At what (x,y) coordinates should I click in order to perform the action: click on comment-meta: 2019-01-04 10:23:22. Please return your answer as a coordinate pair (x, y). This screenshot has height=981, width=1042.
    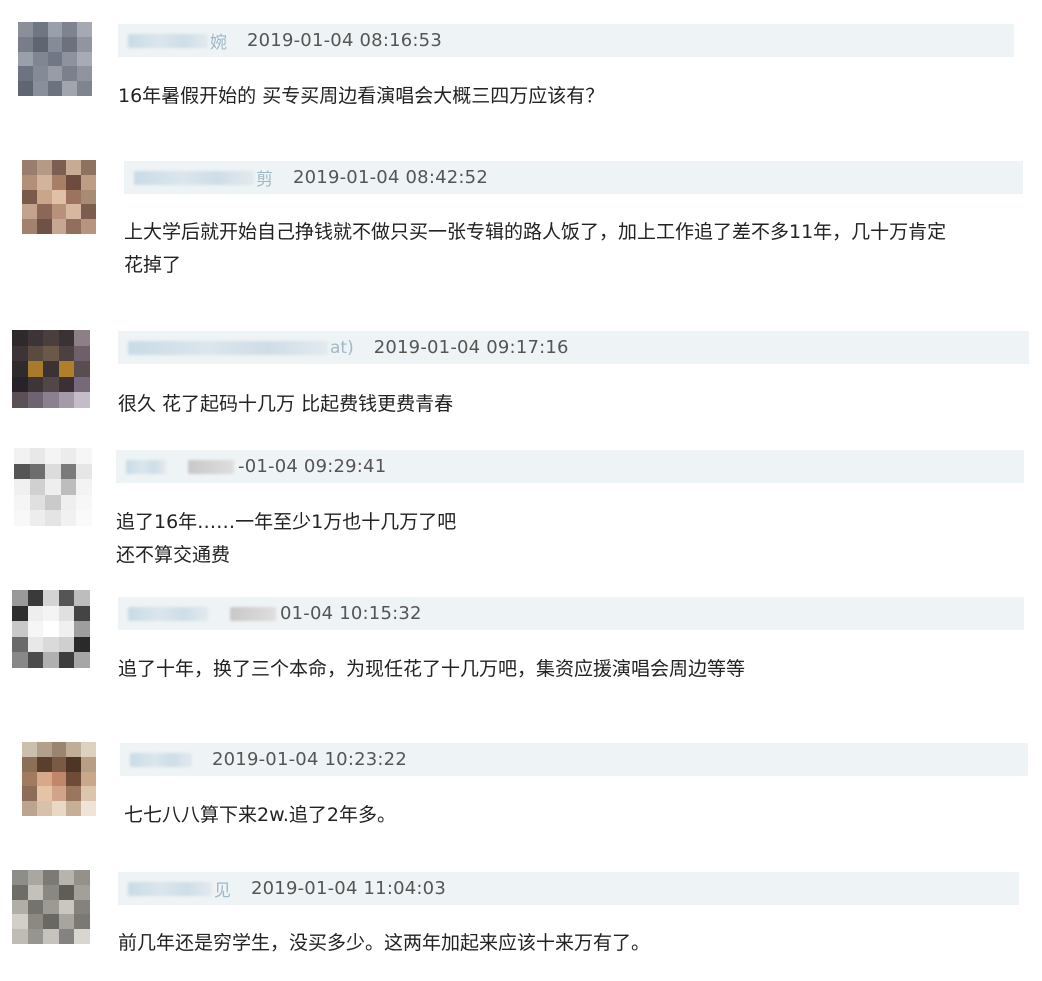
    Looking at the image, I should click on (574, 759).